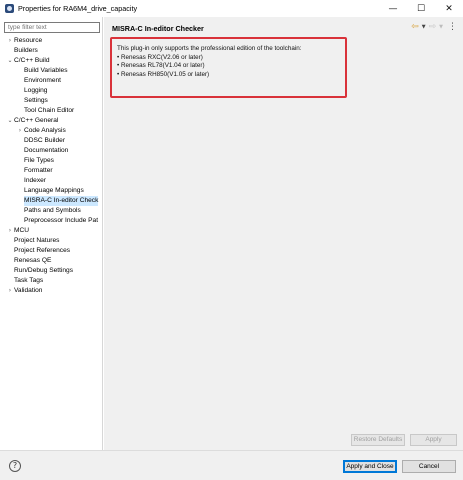 The width and height of the screenshot is (463, 480). I want to click on tree-item: Tool Chain Editor, so click(51, 111).